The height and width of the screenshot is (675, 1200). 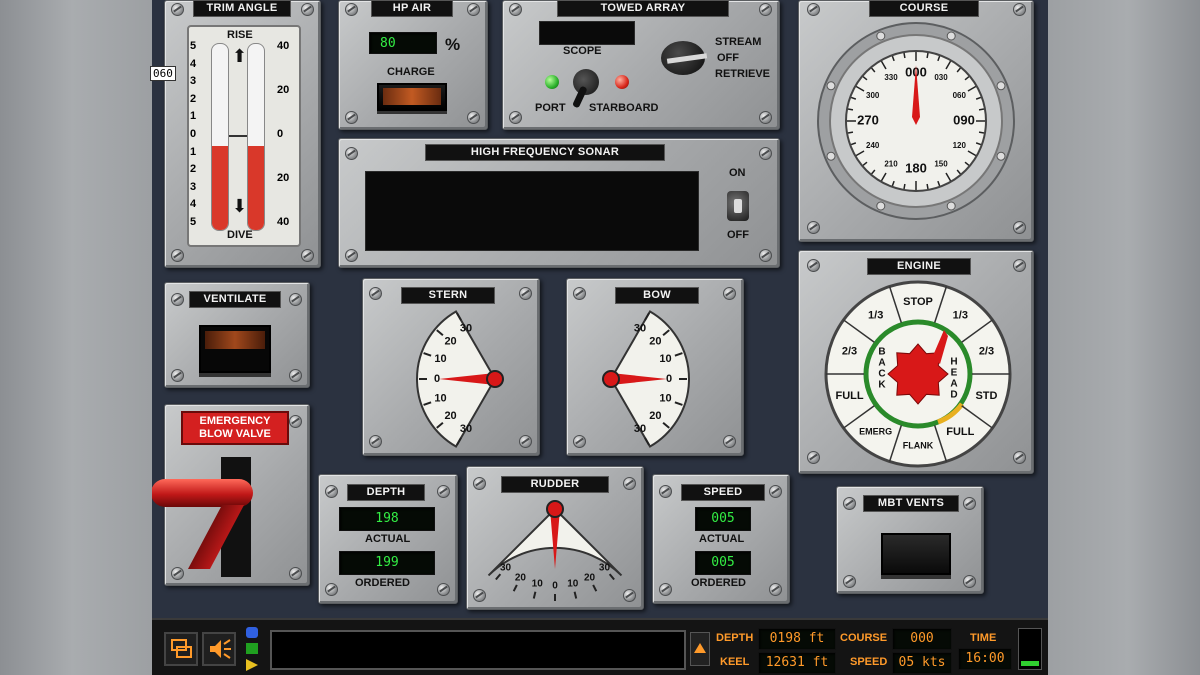 I want to click on depth-actual-label: ACTUAL, so click(x=388, y=539).